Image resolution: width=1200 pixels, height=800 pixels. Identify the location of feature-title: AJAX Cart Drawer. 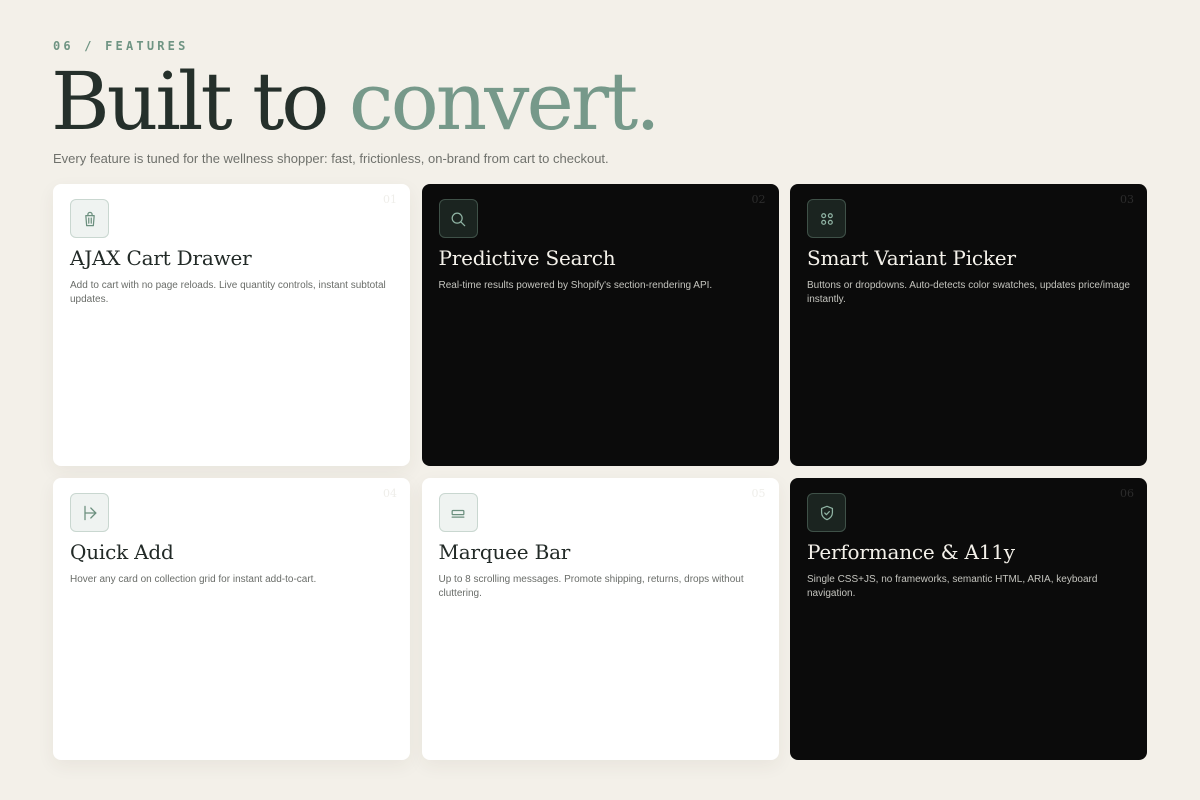
(161, 258).